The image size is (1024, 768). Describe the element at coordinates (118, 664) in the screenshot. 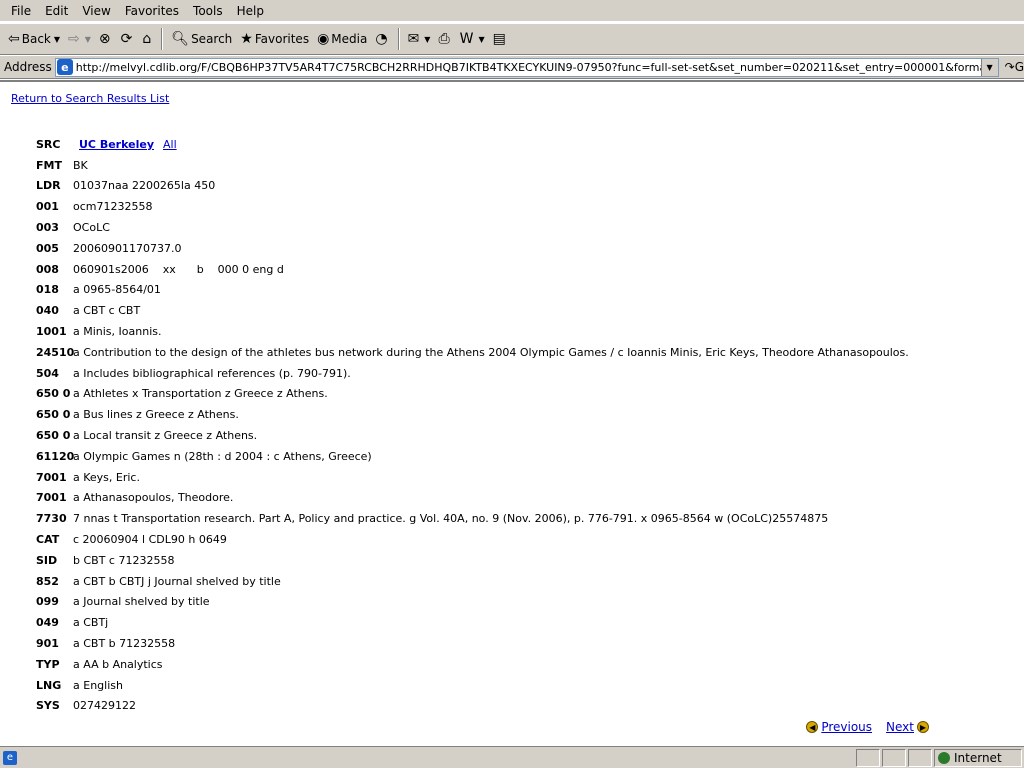

I see `record-value: a AA b Analytics` at that location.